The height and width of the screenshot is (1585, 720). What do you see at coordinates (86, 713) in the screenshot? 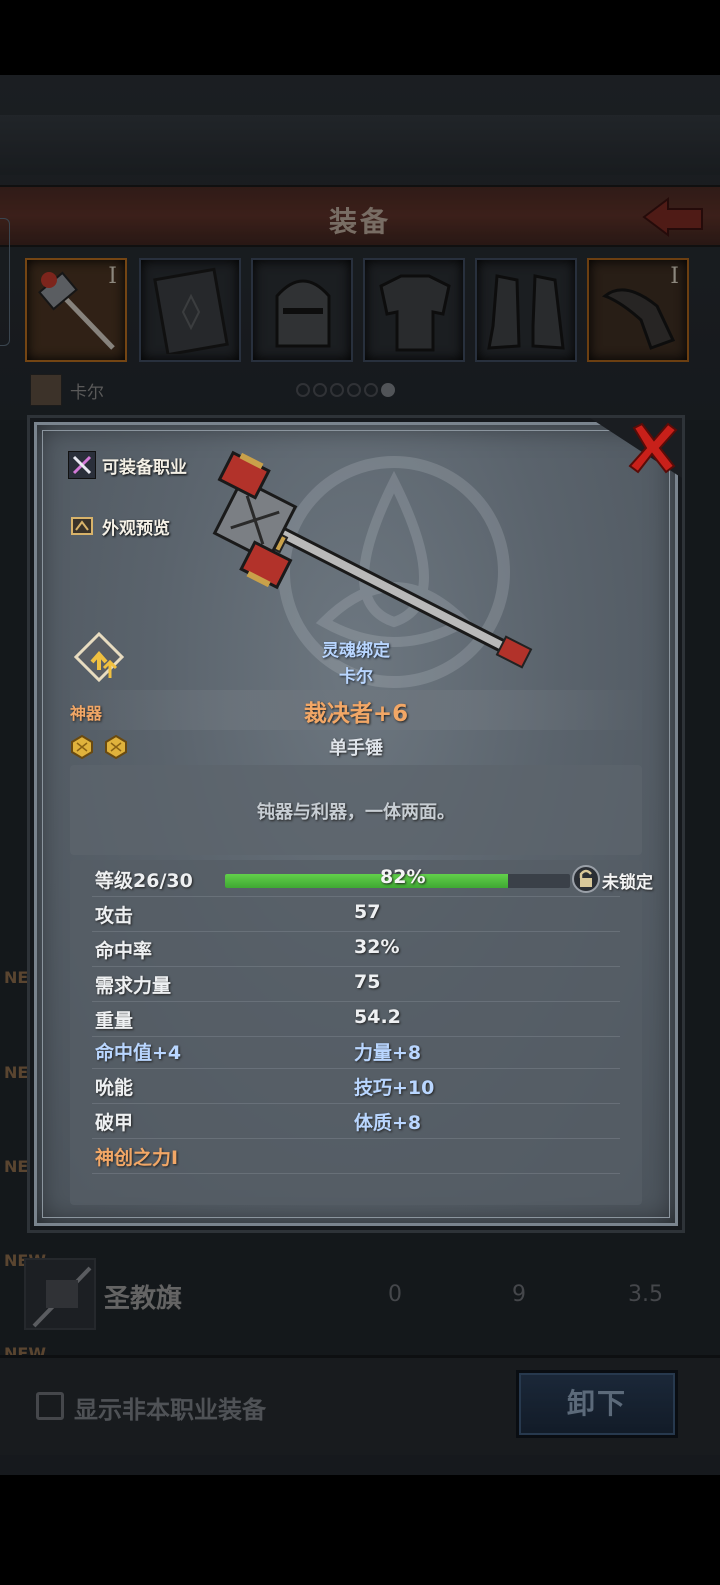
I see `rarity-label: 神器` at bounding box center [86, 713].